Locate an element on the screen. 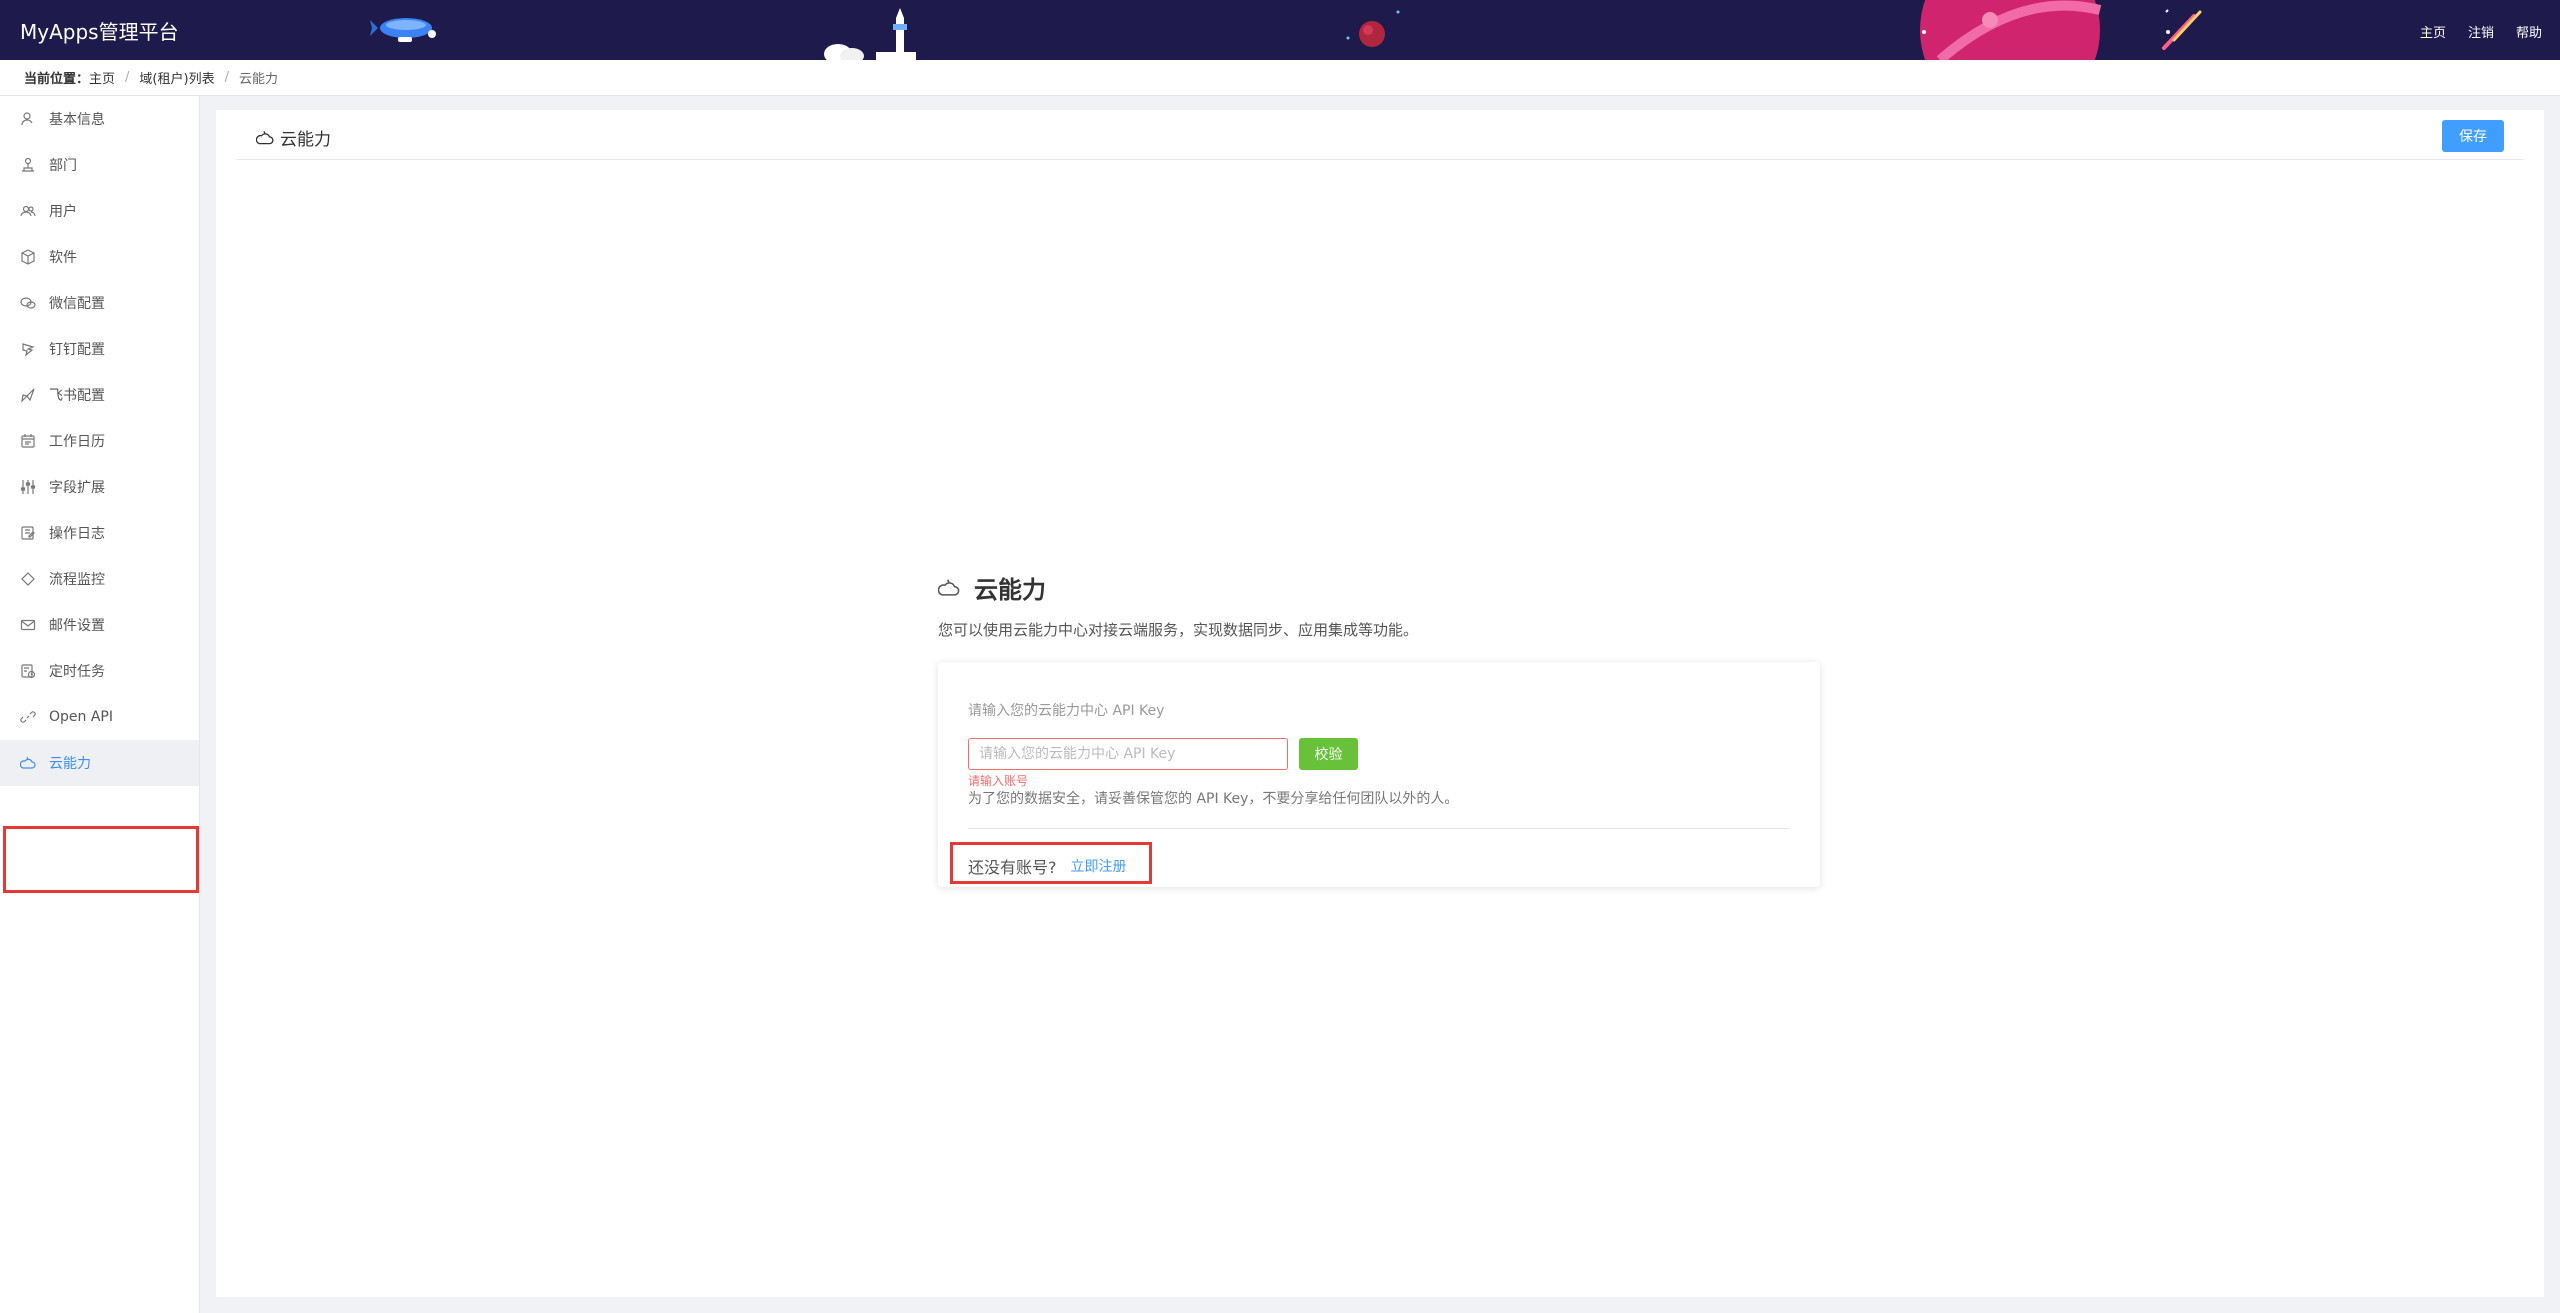  link-icon is located at coordinates (28, 717).